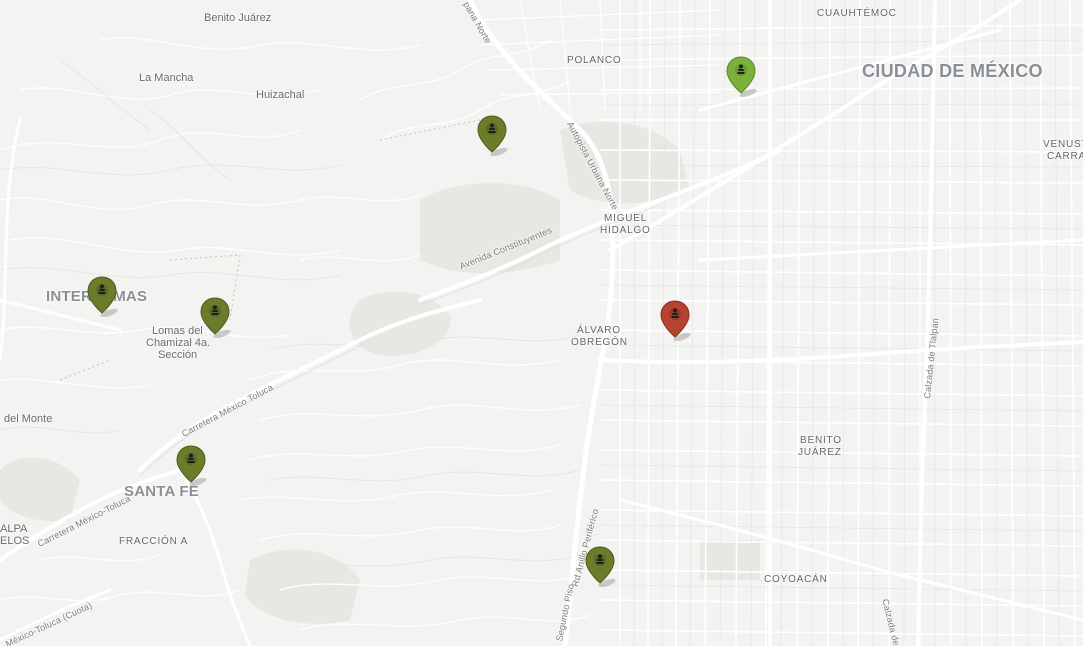  Describe the element at coordinates (625, 230) in the screenshot. I see `borough-label-miguel-hidalgo-line2: HIDALGO` at that location.